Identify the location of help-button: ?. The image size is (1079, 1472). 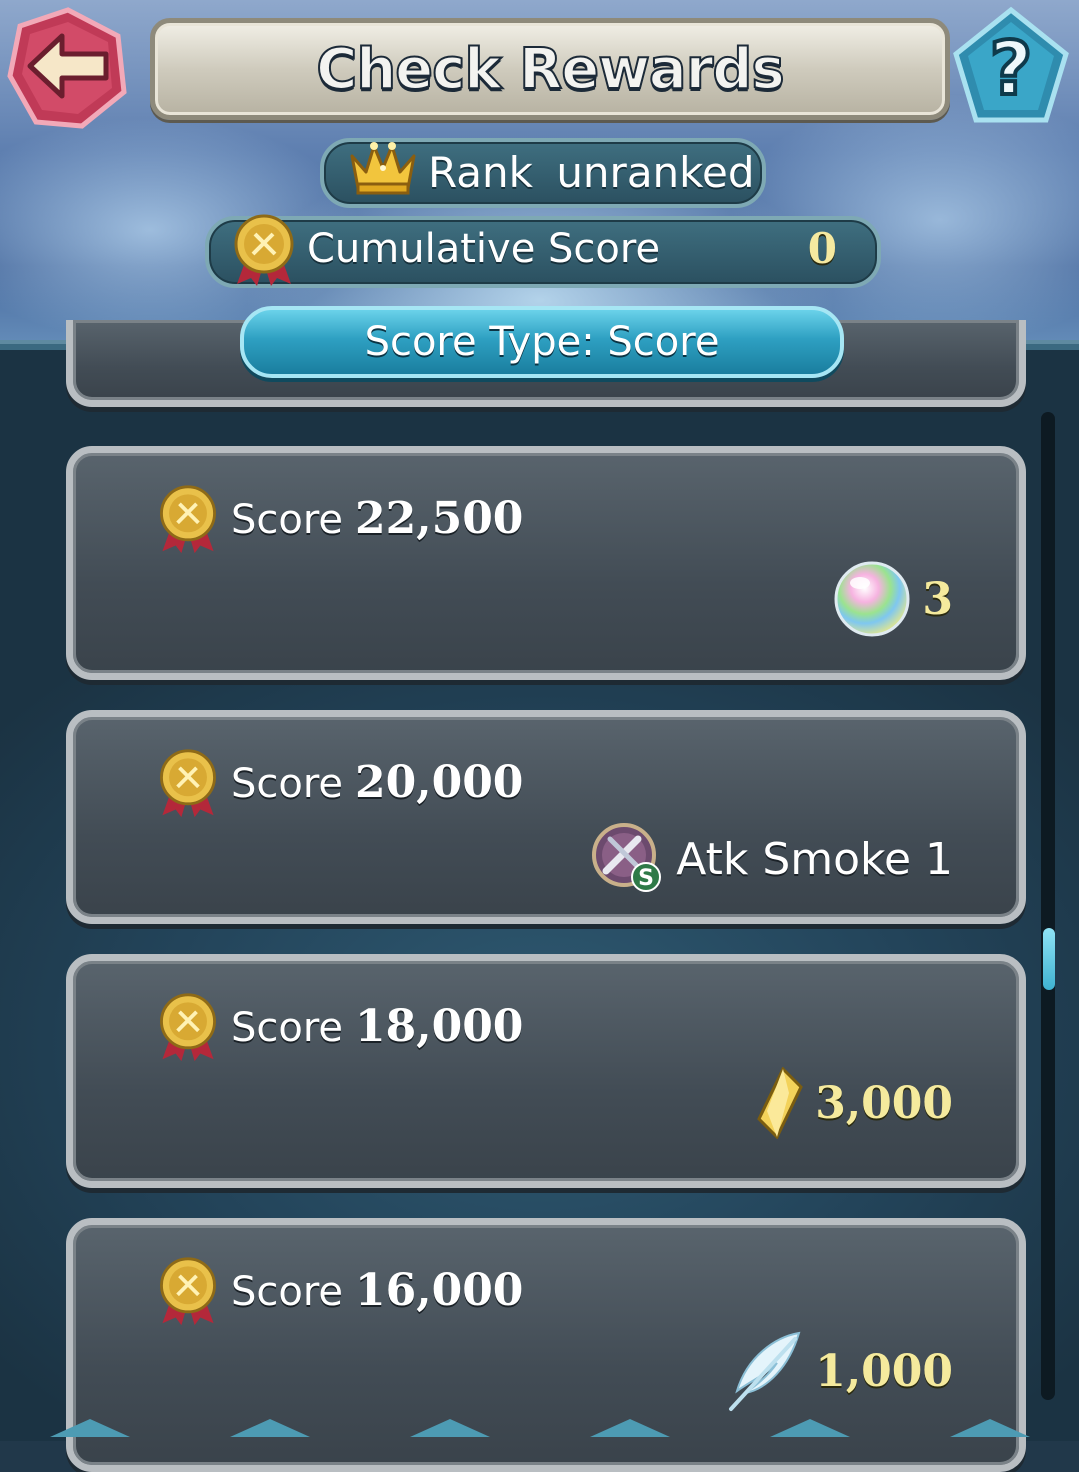
(1011, 67).